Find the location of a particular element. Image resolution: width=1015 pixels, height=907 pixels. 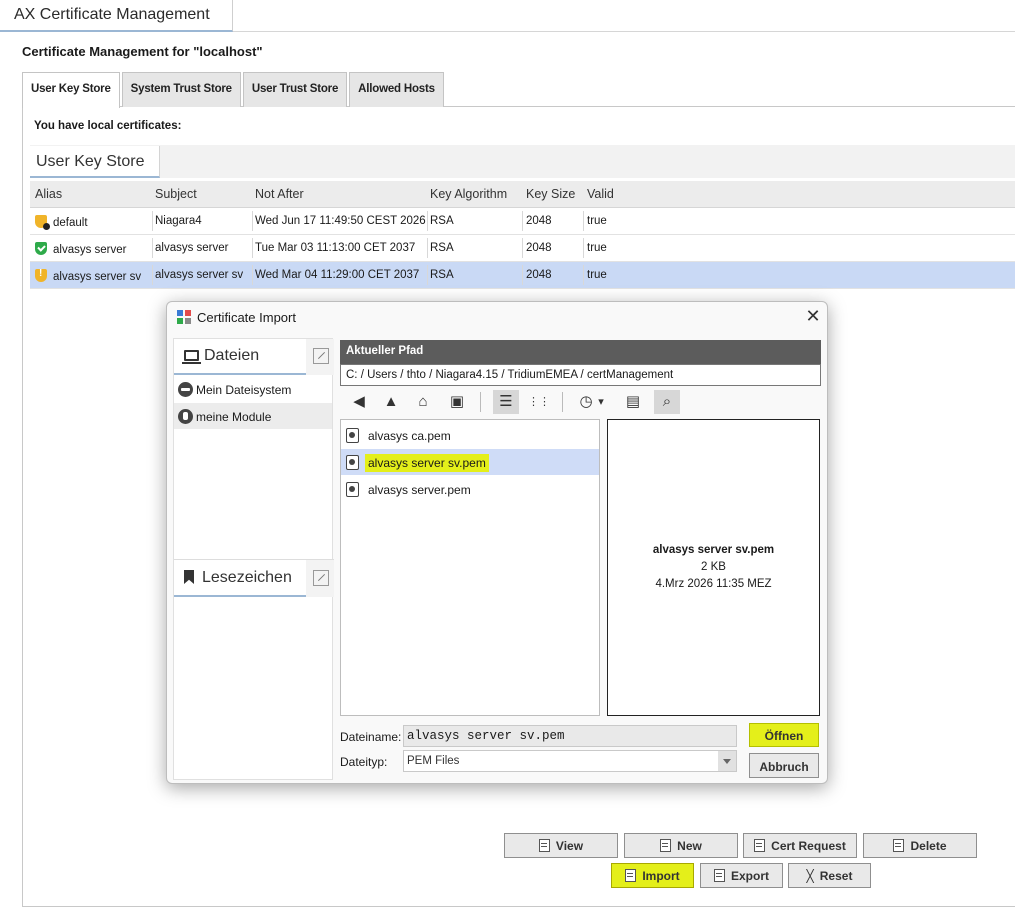

column-header-not-after: Not After is located at coordinates (342, 194).